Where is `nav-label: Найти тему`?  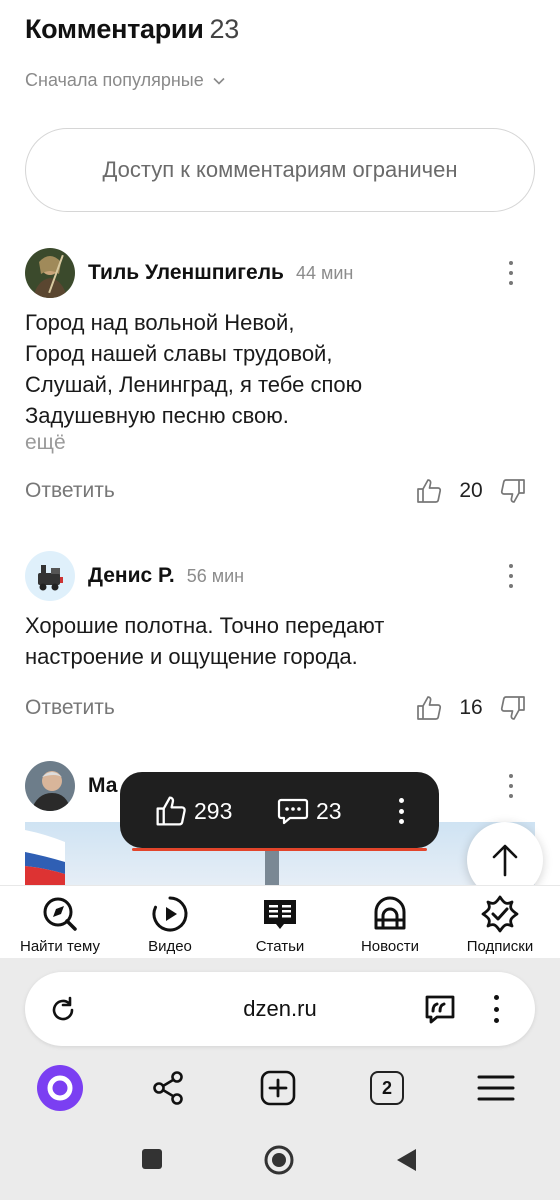
nav-label: Найти тему is located at coordinates (60, 946).